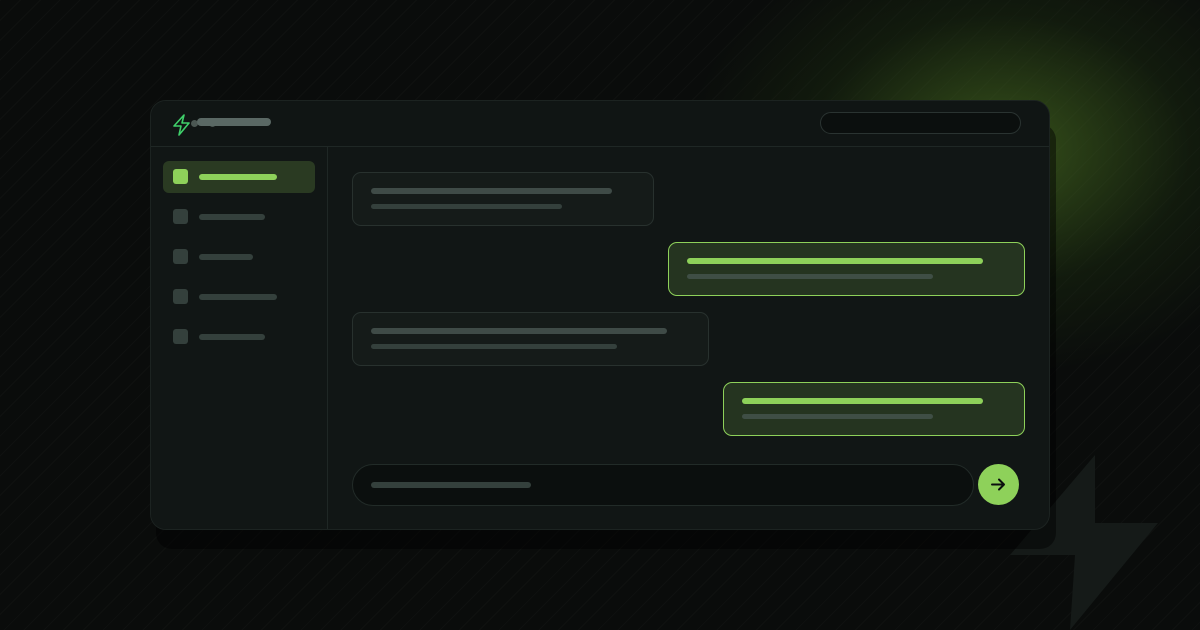 The image size is (1200, 630). Describe the element at coordinates (920, 123) in the screenshot. I see `search-input` at that location.